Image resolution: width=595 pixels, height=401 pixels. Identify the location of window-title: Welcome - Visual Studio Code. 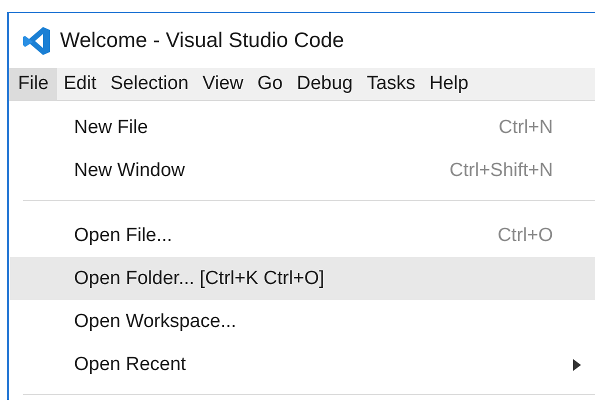
(202, 40).